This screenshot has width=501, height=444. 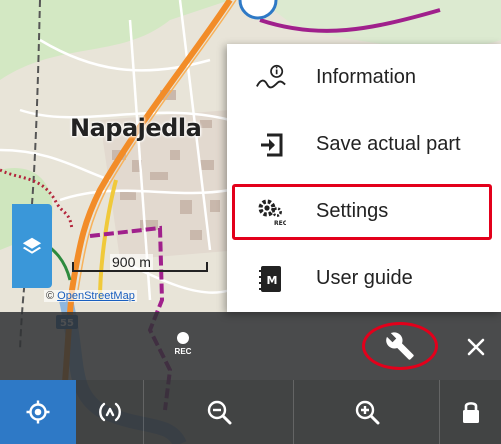 I want to click on tools-button, so click(x=400, y=346).